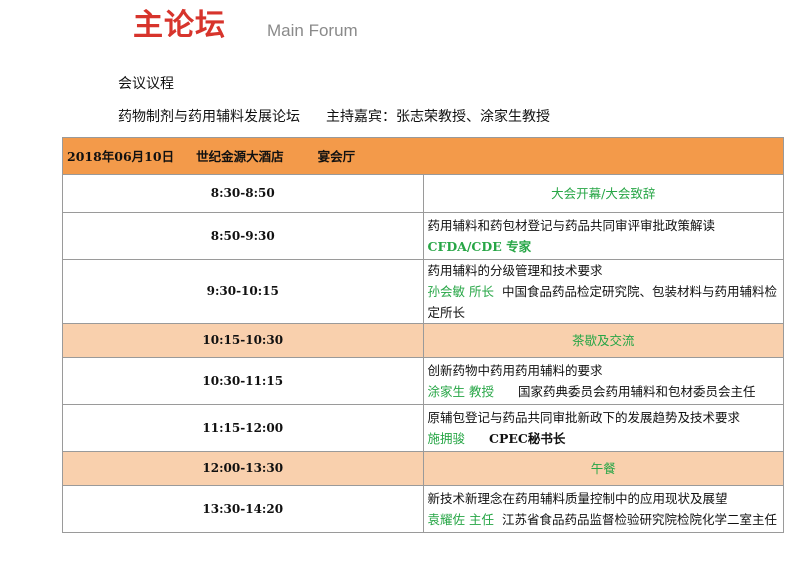 The height and width of the screenshot is (562, 795). I want to click on forum-name: 药物制剂与药用辅料发展论坛, so click(209, 117).